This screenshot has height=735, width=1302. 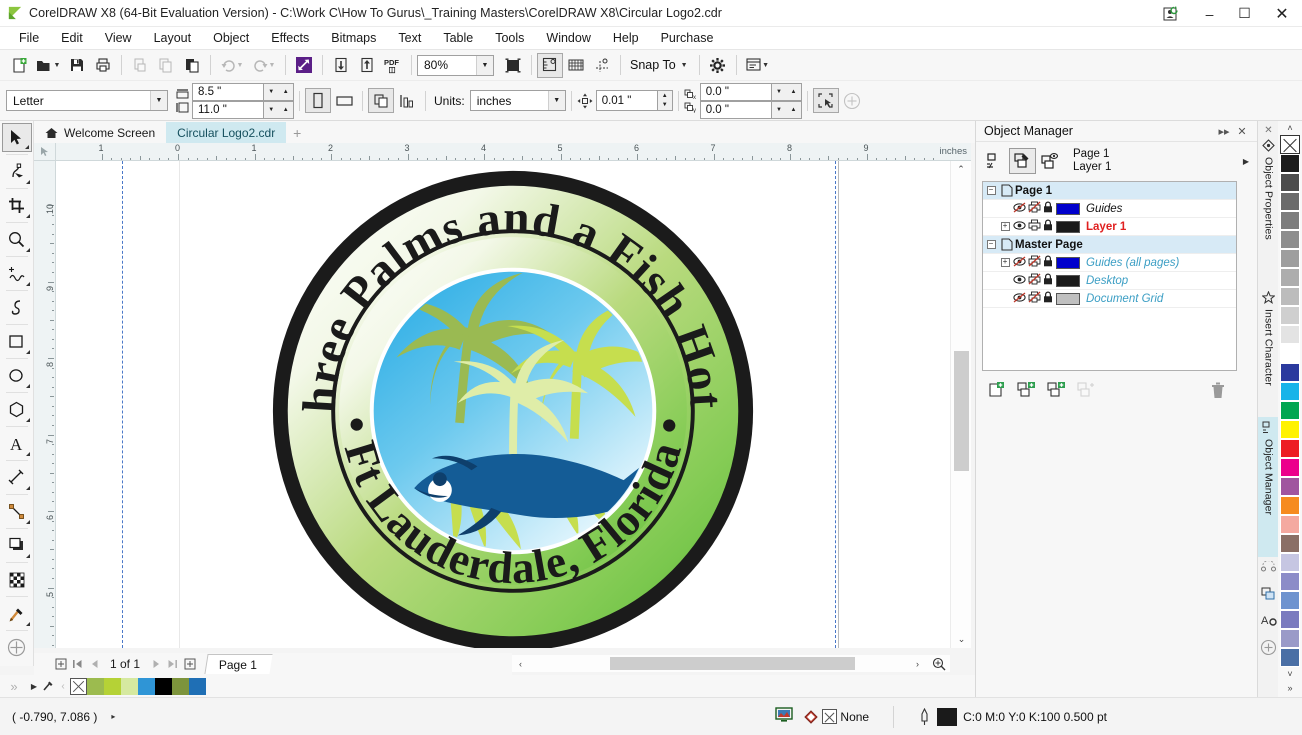 What do you see at coordinates (458, 38) in the screenshot?
I see `menu-table: Table` at bounding box center [458, 38].